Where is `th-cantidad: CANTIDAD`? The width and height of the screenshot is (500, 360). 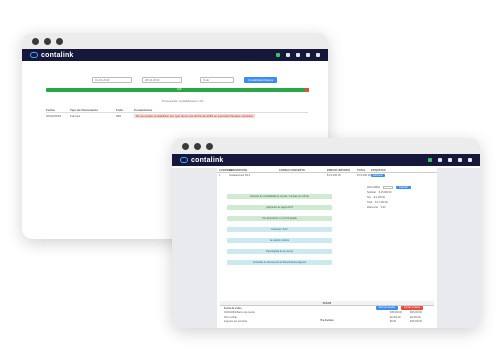
th-cantidad: CANTIDAD is located at coordinates (226, 170).